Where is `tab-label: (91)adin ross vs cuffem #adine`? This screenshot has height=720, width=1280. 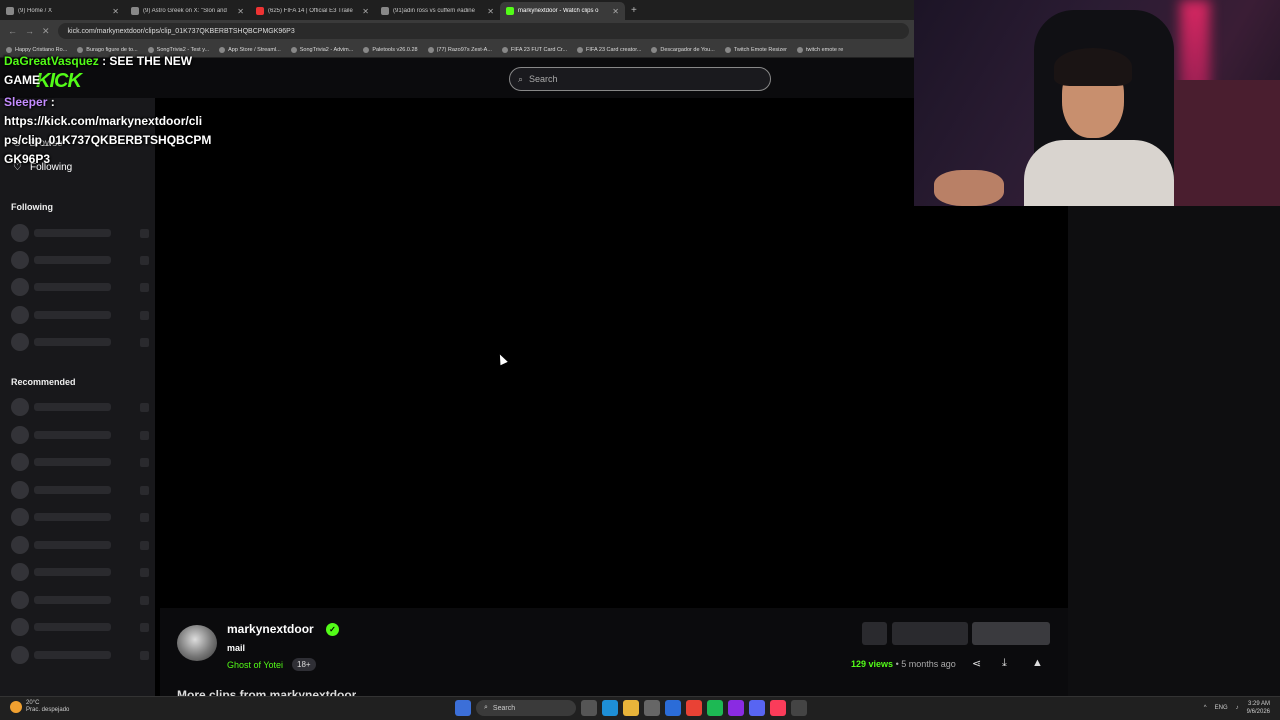 tab-label: (91)adin ross vs cuffem #adine is located at coordinates (434, 11).